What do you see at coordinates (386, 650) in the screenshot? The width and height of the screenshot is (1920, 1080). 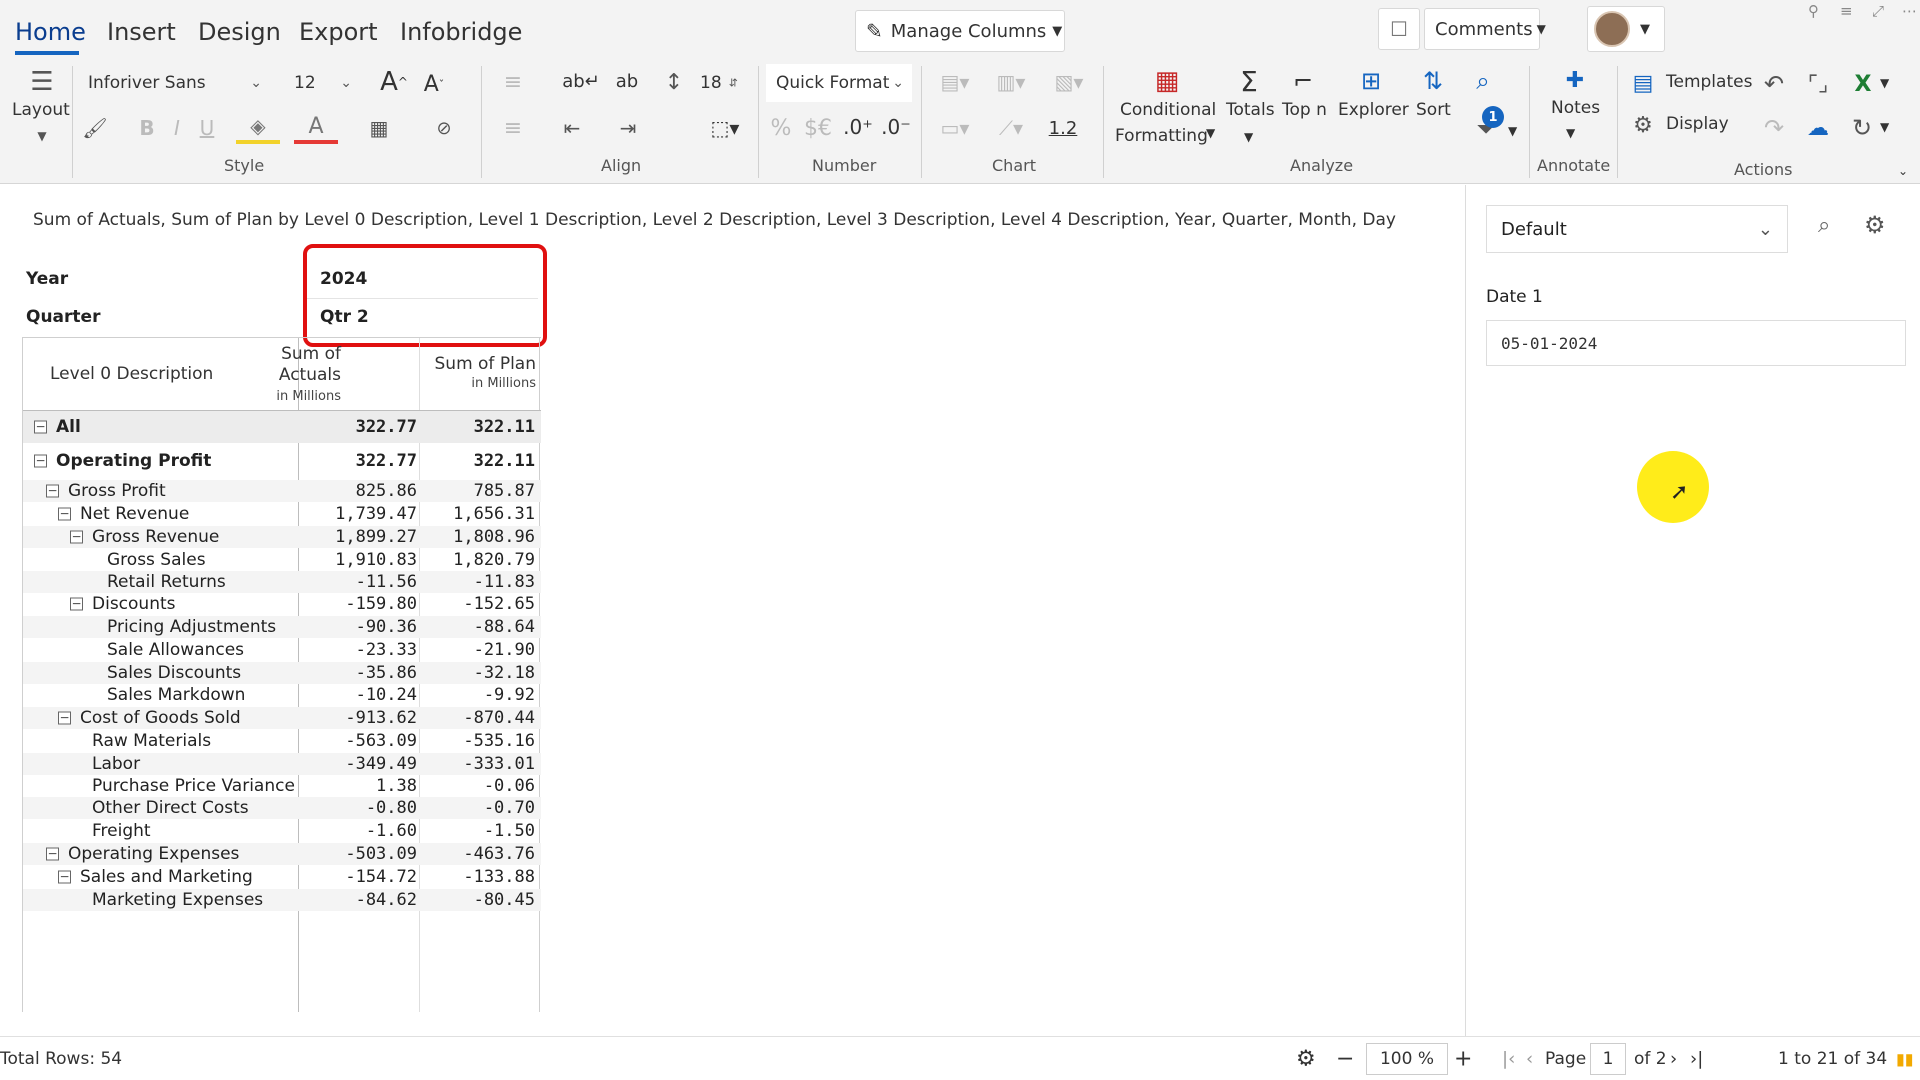 I see `actuals-cell: -23.33` at bounding box center [386, 650].